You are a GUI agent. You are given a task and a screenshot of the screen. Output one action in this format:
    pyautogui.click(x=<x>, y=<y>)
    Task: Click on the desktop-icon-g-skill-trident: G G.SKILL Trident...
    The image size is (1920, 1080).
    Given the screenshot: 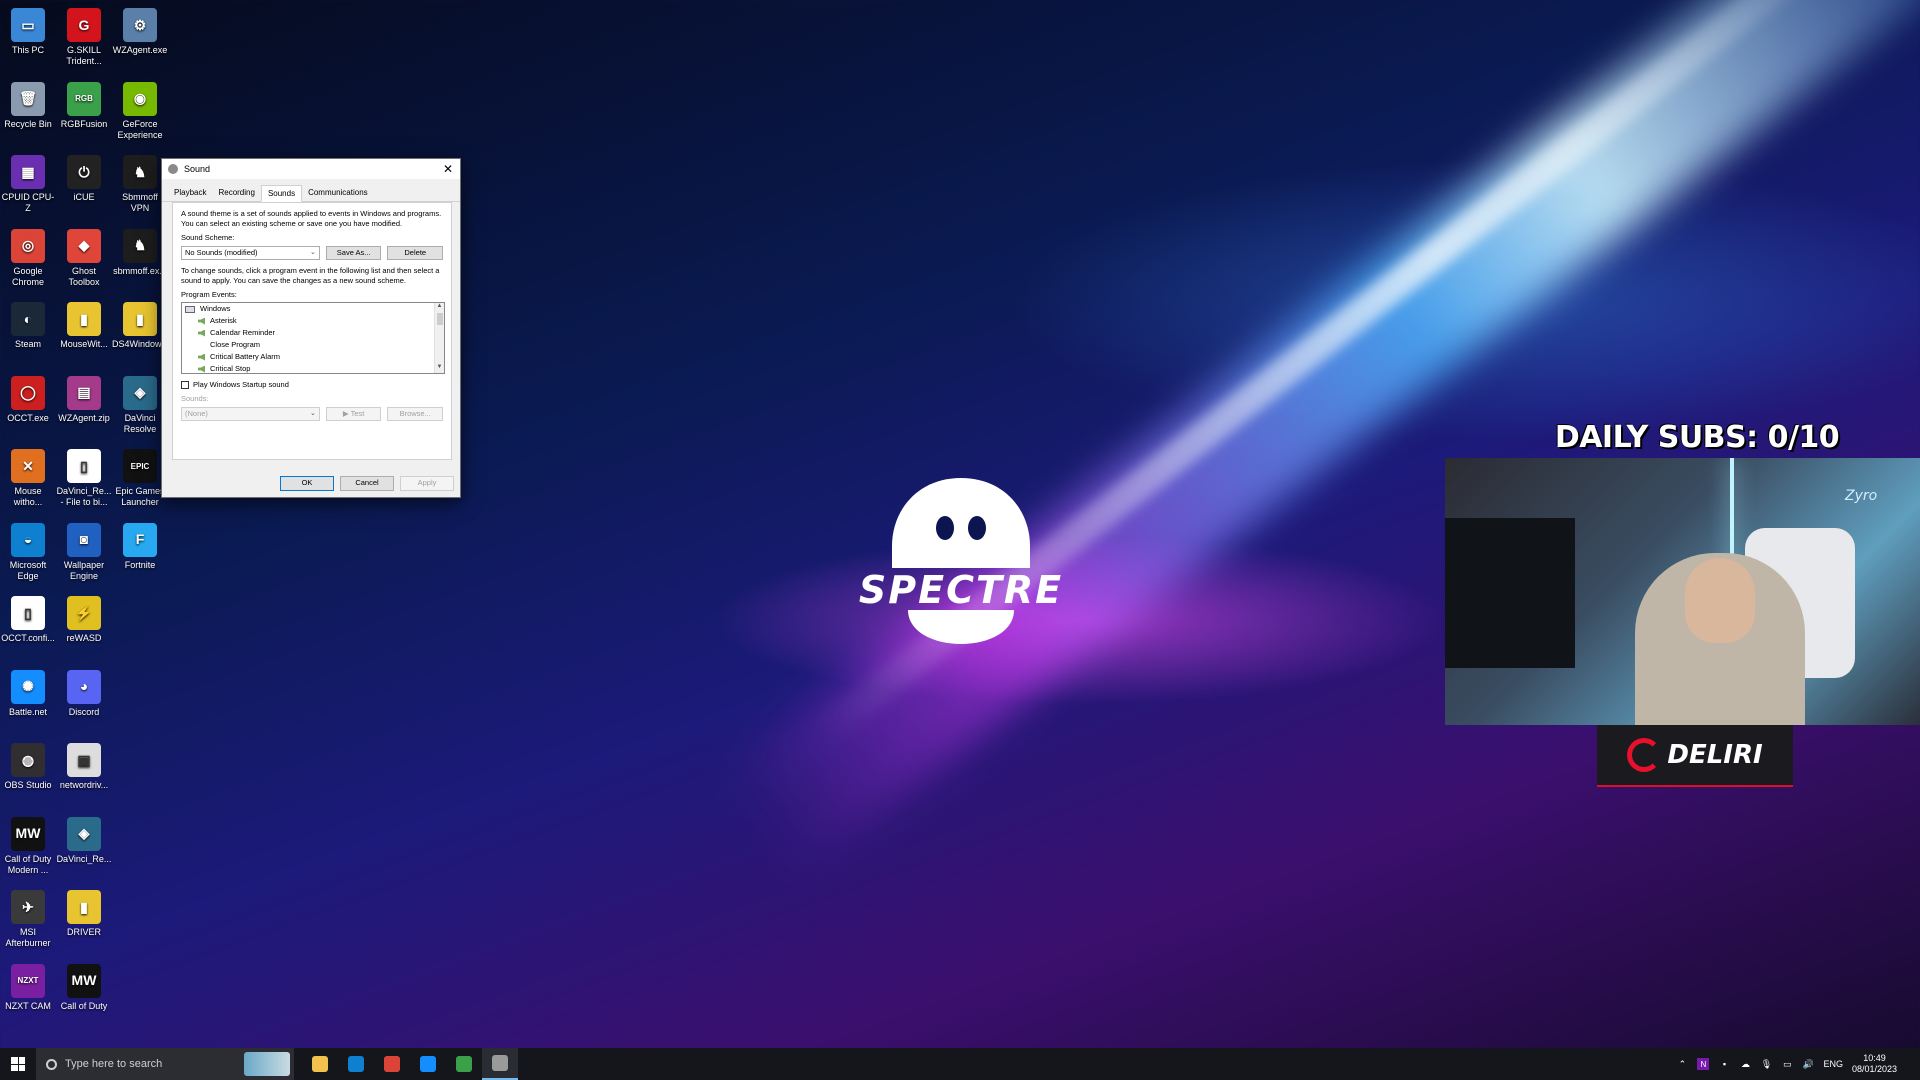 What is the action you would take?
    pyautogui.click(x=84, y=34)
    